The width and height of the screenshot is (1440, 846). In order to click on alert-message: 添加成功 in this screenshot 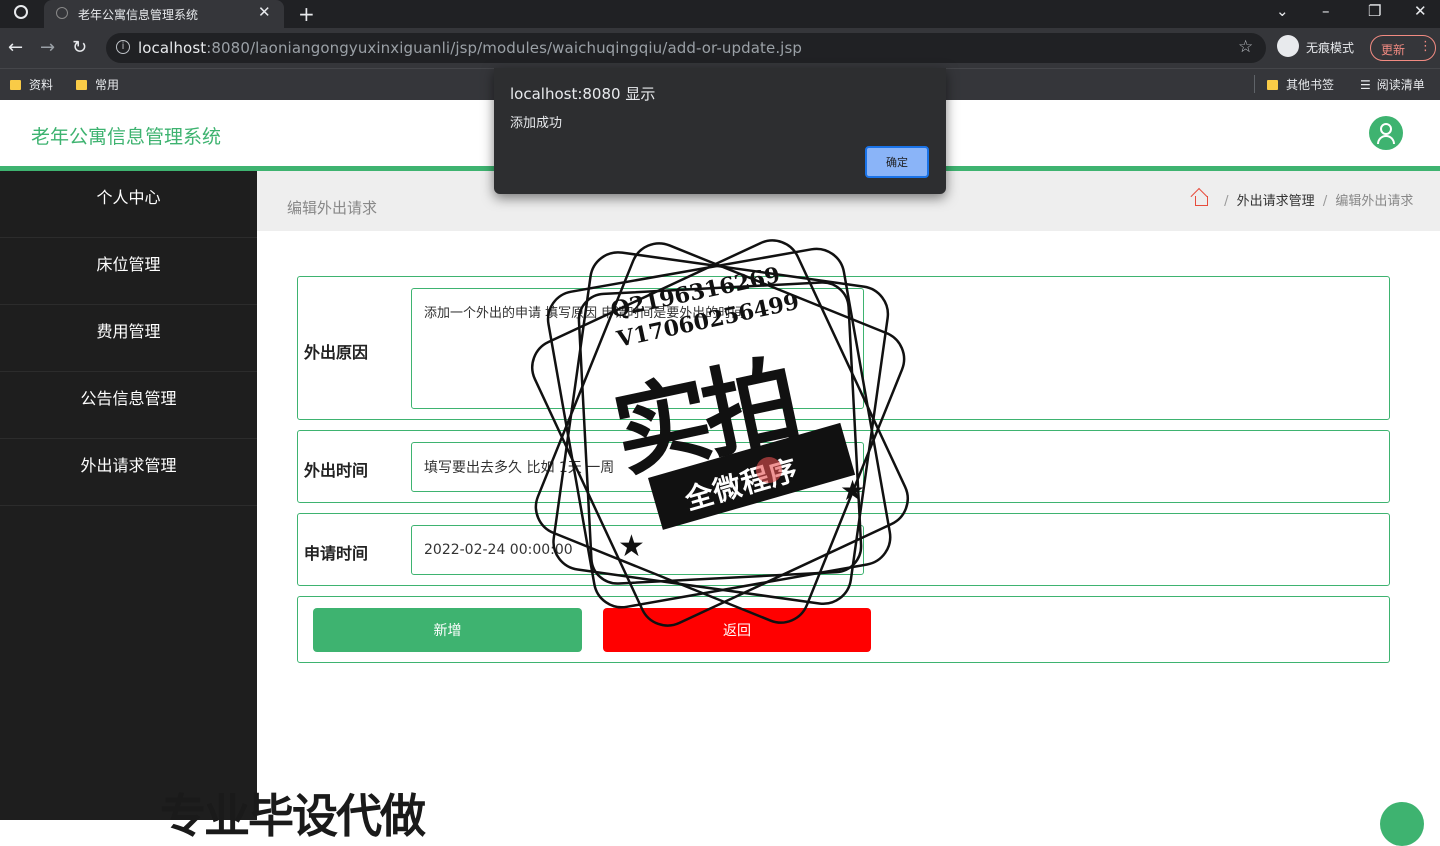, I will do `click(536, 123)`.